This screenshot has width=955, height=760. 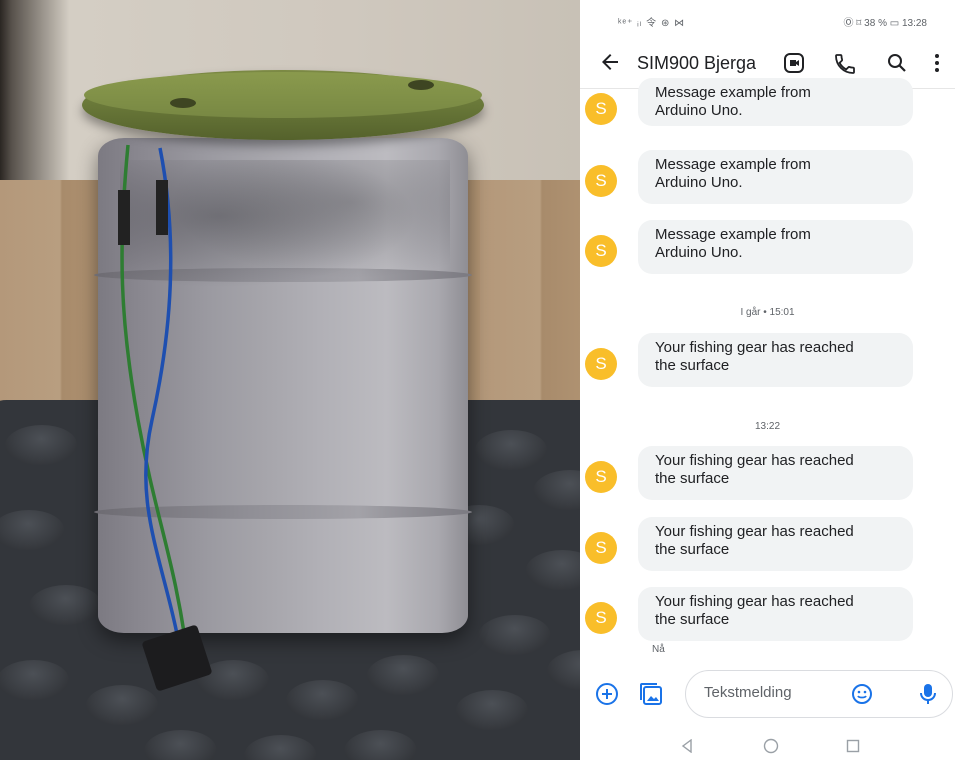 I want to click on more-icon, so click(x=937, y=63).